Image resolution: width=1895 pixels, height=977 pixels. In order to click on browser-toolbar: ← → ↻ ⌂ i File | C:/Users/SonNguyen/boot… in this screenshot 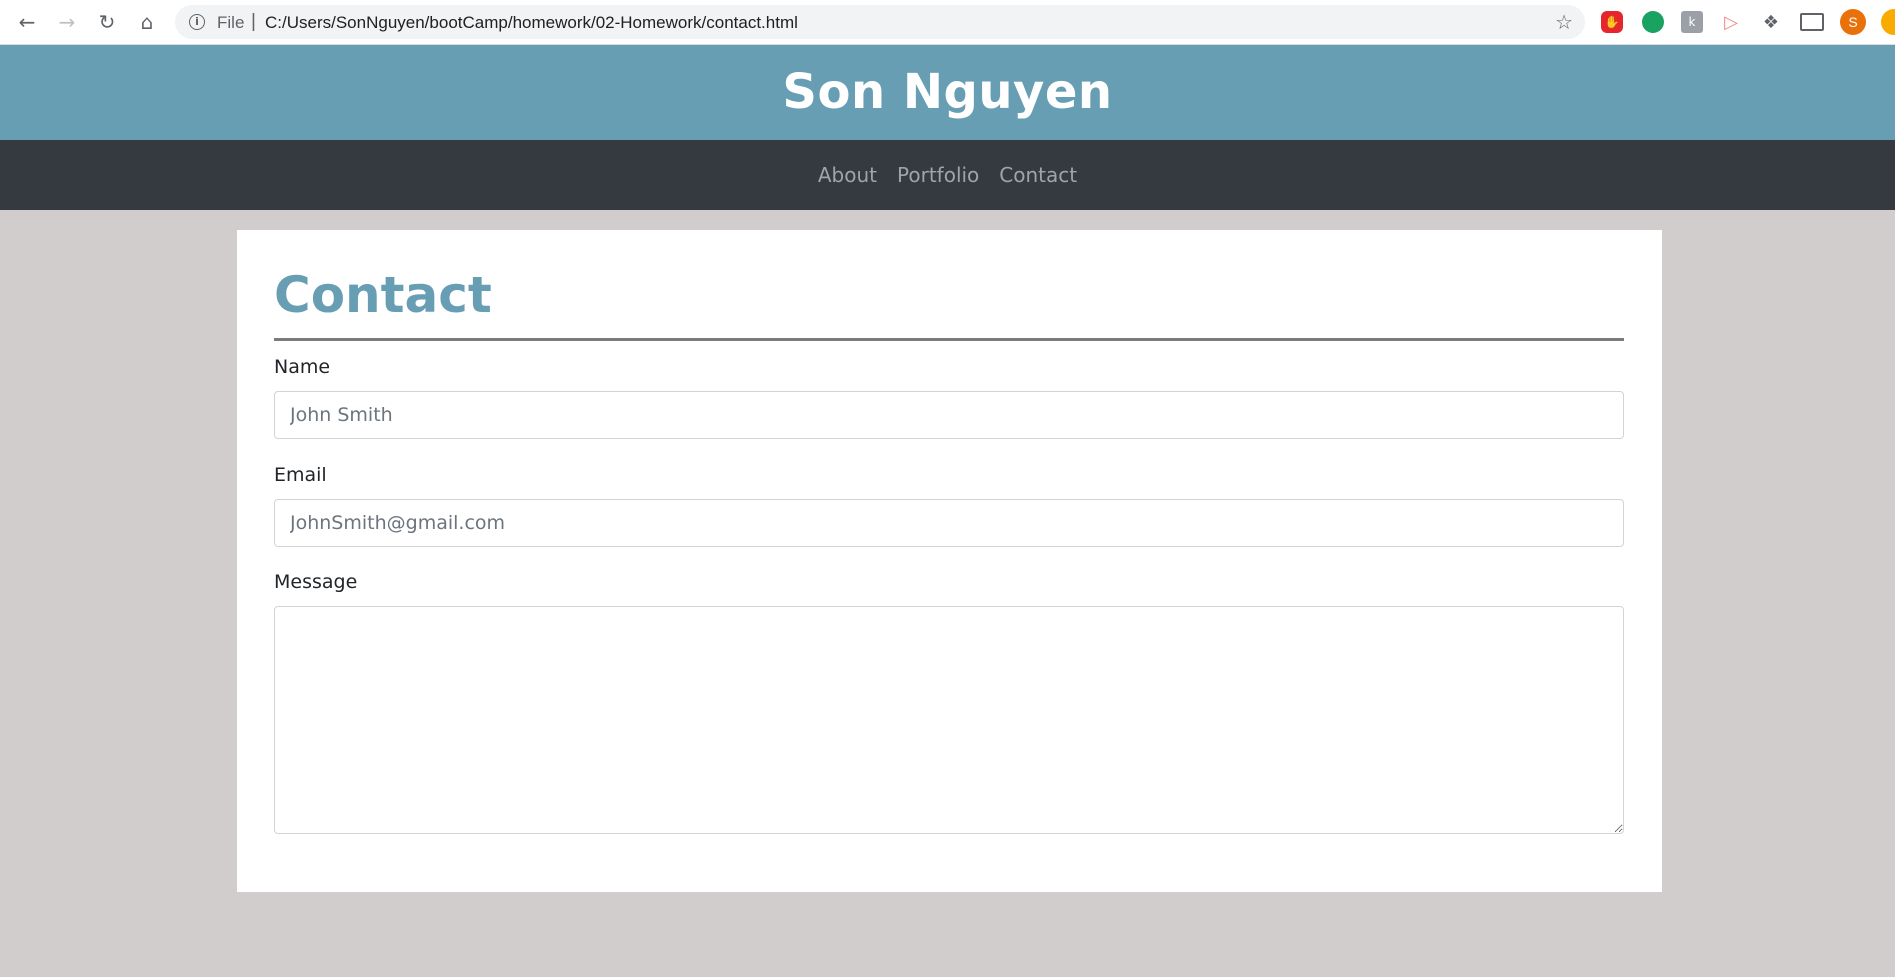, I will do `click(947, 22)`.